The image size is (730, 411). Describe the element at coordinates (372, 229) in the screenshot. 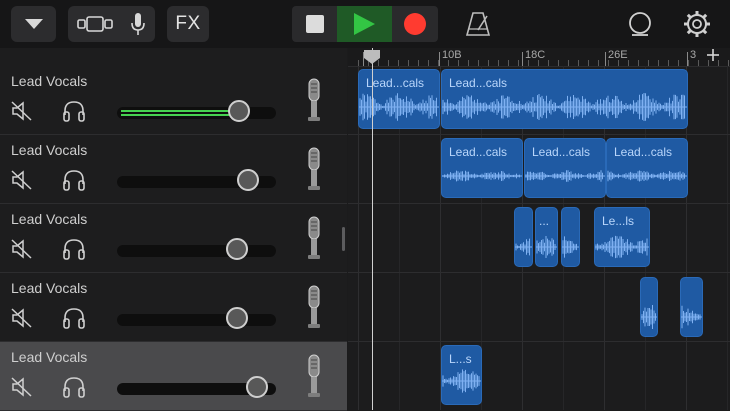

I see `playhead` at that location.